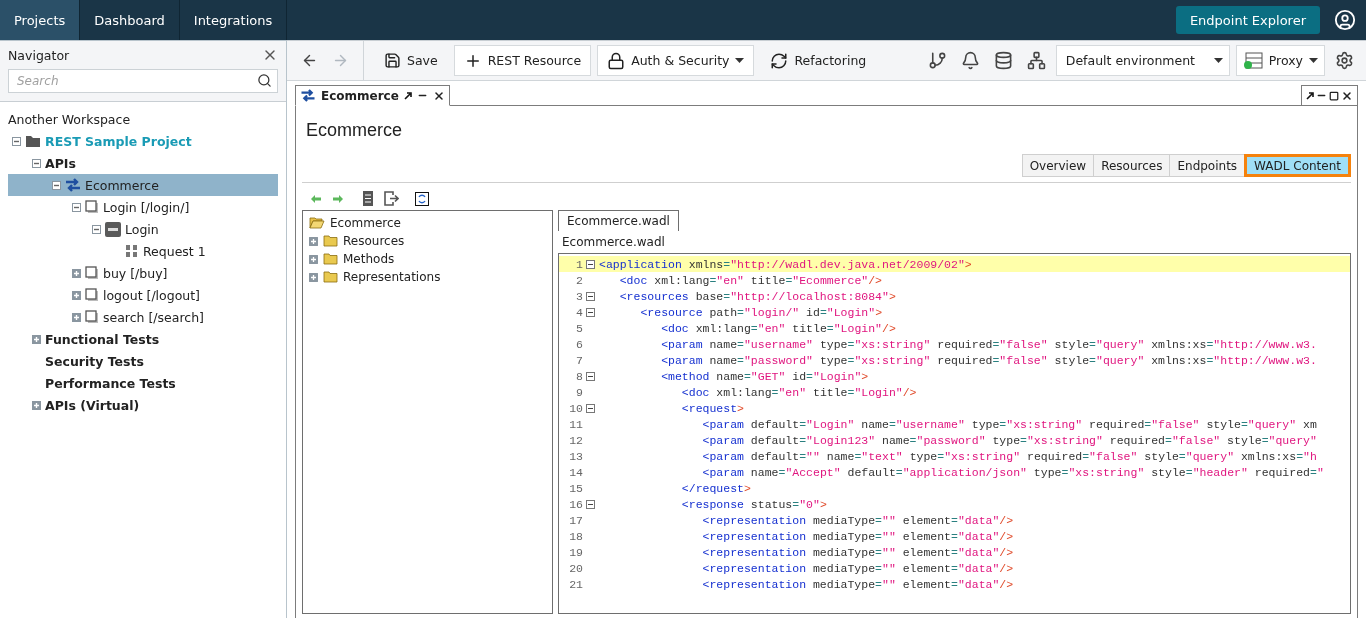 The image size is (1366, 618). Describe the element at coordinates (391, 198) in the screenshot. I see `export-icon` at that location.